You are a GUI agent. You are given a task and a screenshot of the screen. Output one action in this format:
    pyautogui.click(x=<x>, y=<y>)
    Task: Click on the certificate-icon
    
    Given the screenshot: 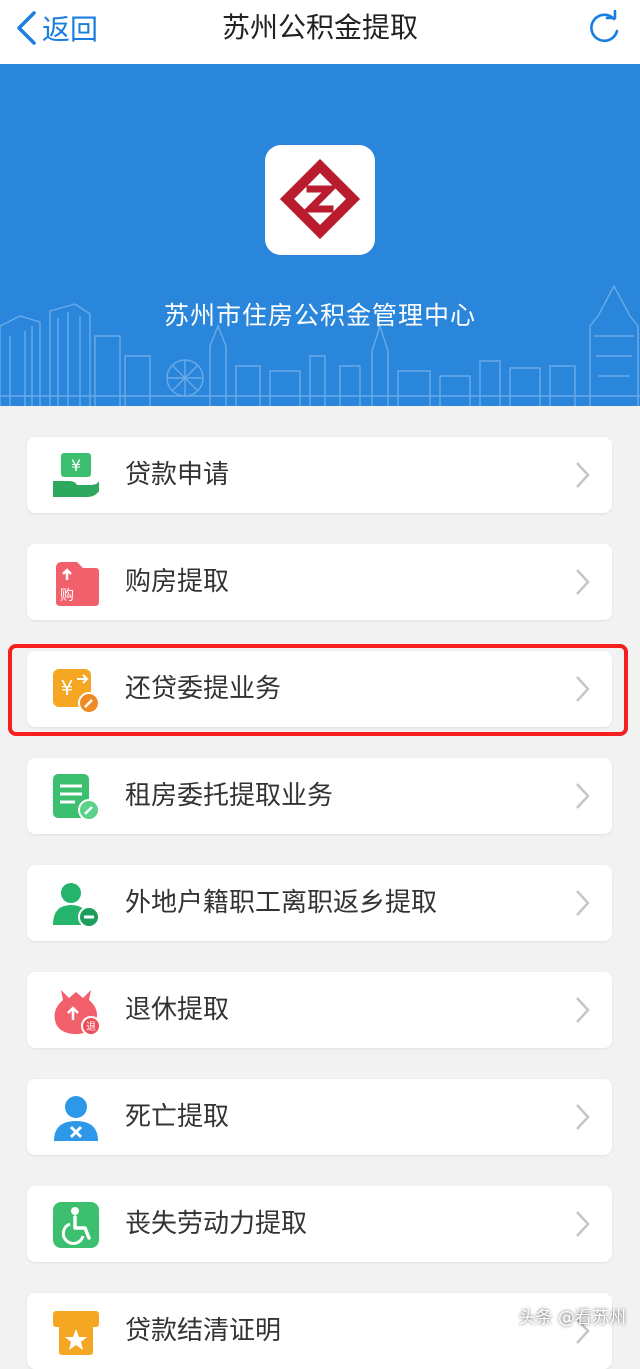 What is the action you would take?
    pyautogui.click(x=76, y=1333)
    